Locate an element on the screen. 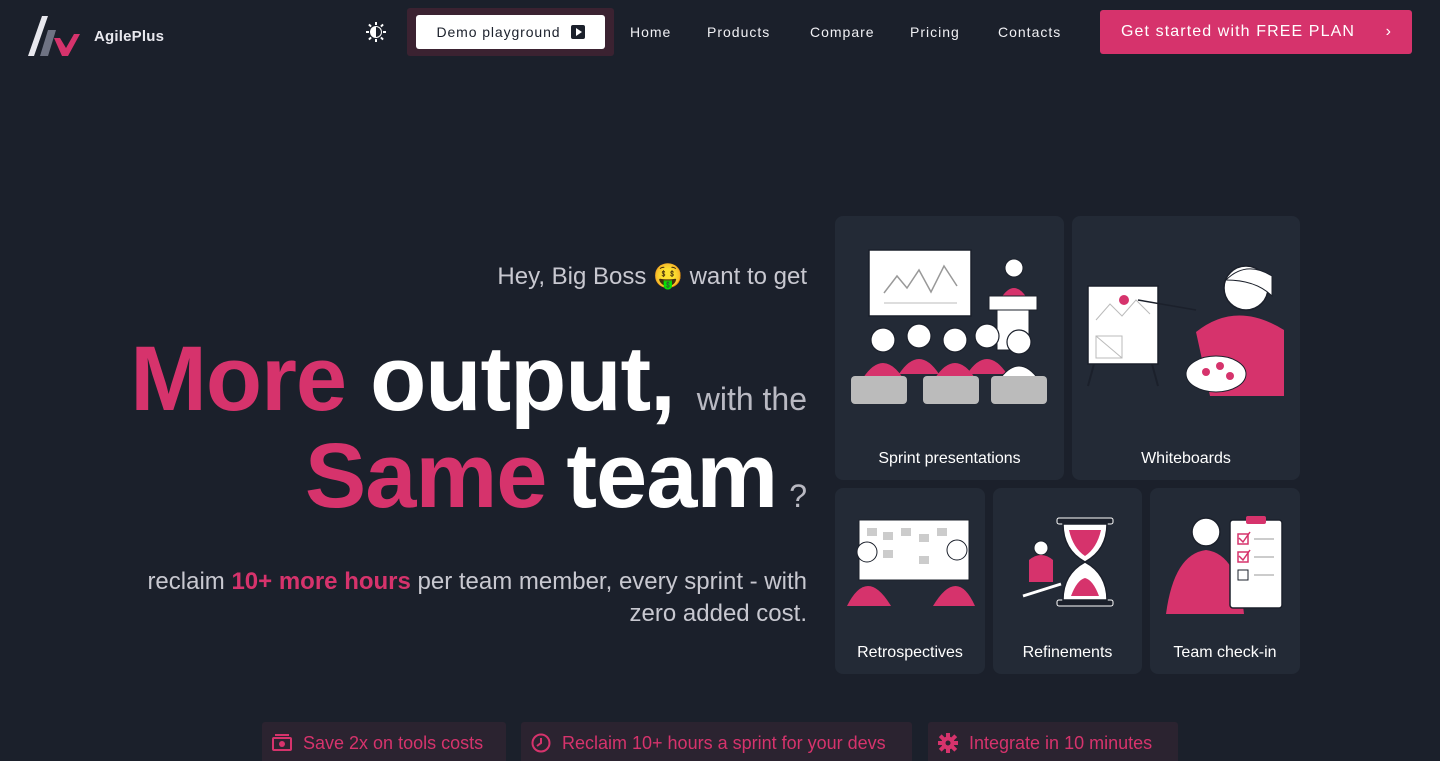  headline-team: team is located at coordinates (672, 476).